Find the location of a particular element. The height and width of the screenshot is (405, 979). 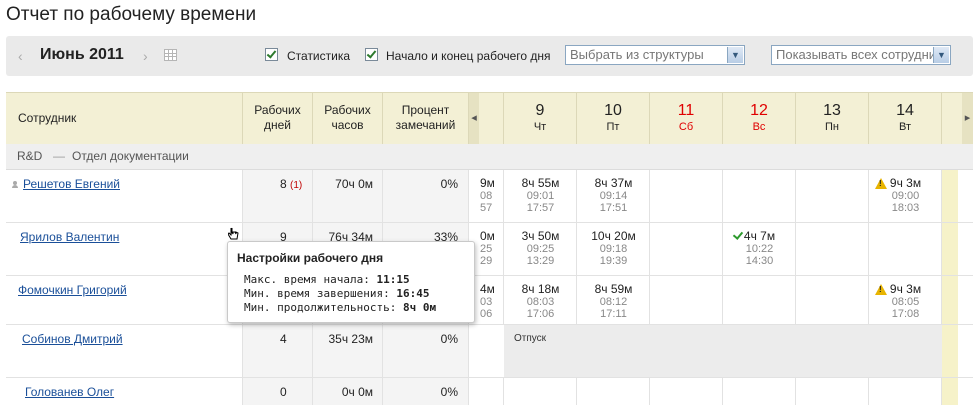

day-of-week: Чт is located at coordinates (540, 127).